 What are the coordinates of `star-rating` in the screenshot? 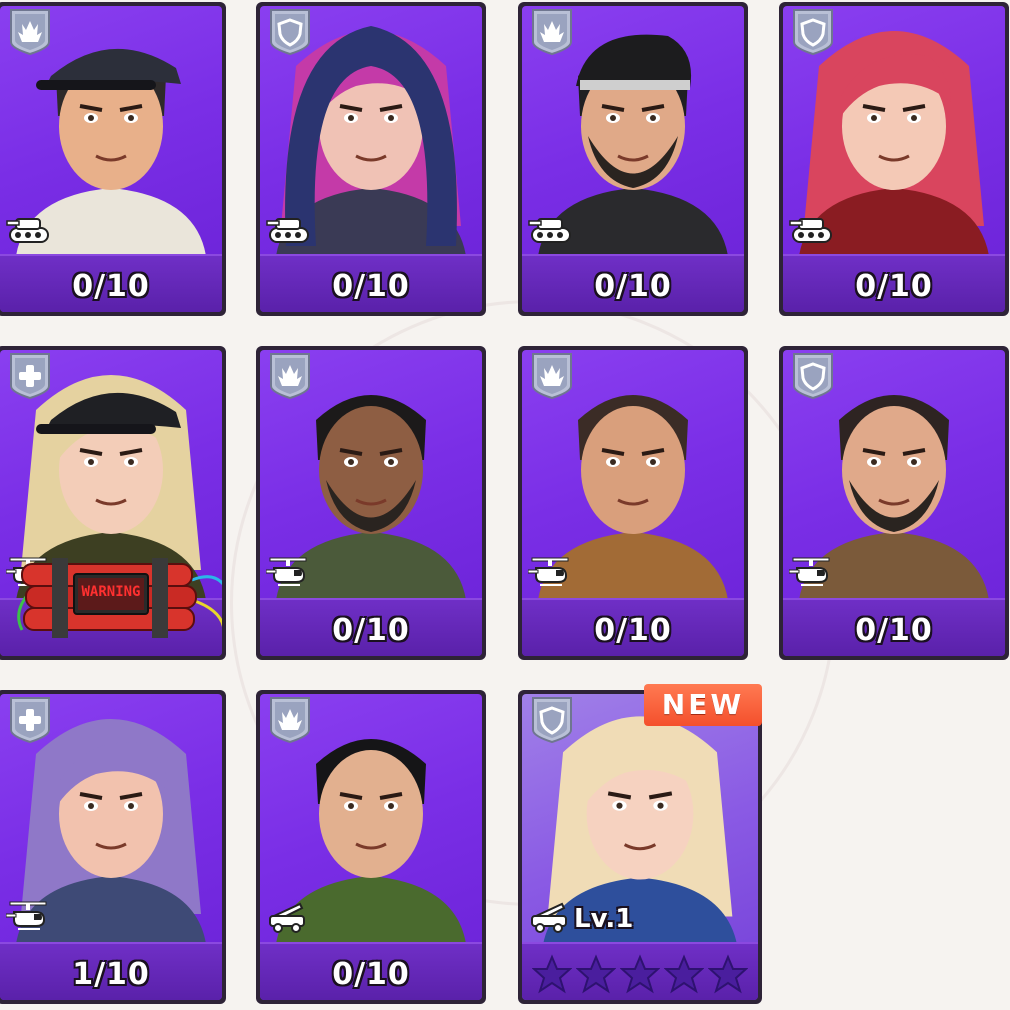 It's located at (640, 974).